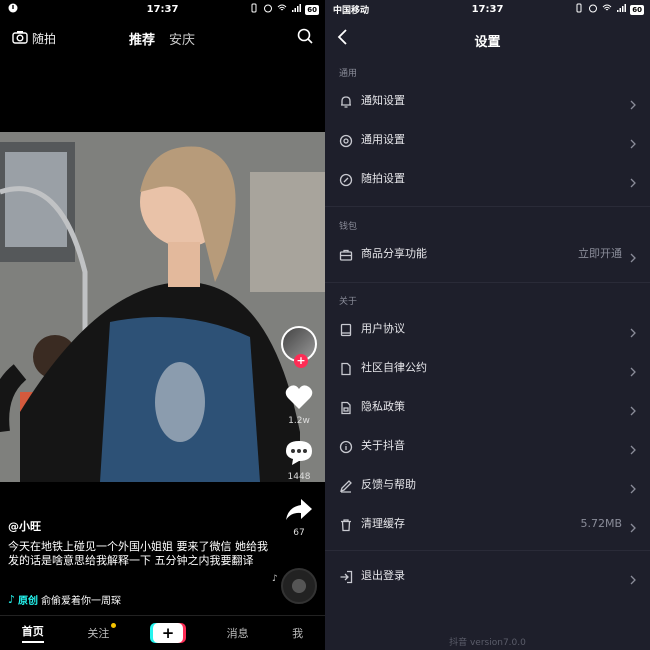 The height and width of the screenshot is (650, 650). Describe the element at coordinates (299, 421) in the screenshot. I see `like-count: 1.2w` at that location.